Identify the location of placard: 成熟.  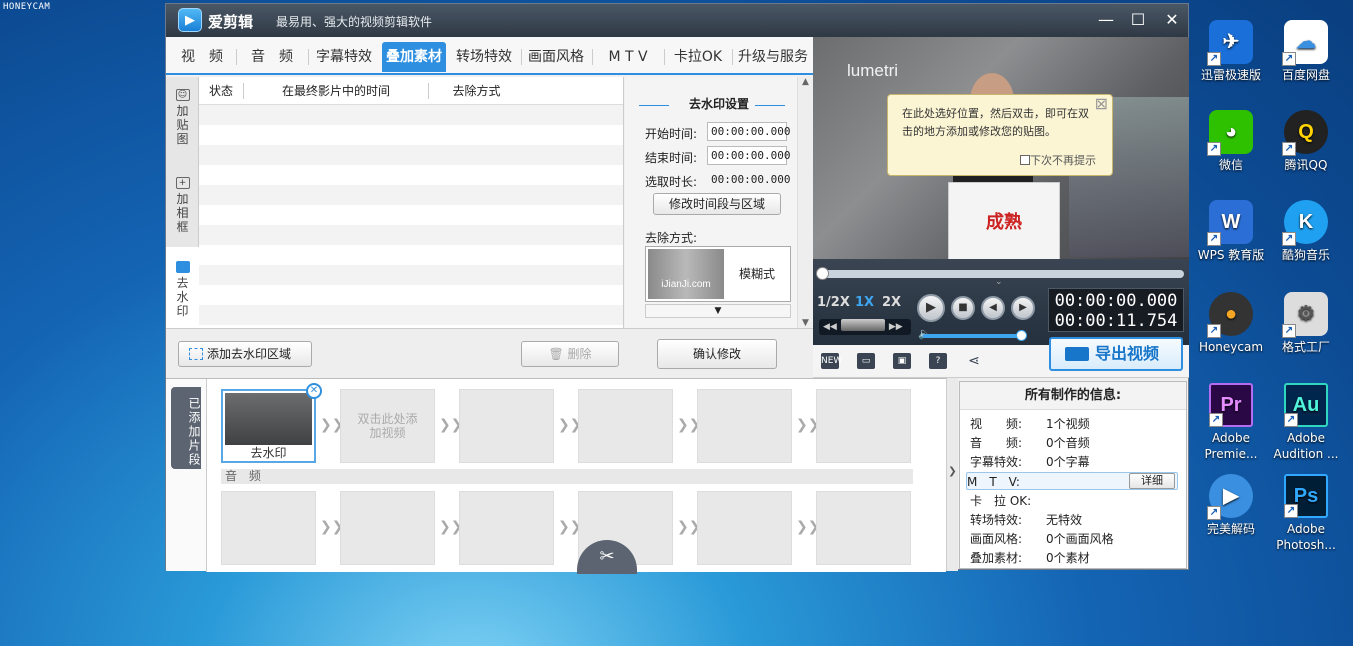
(1004, 220).